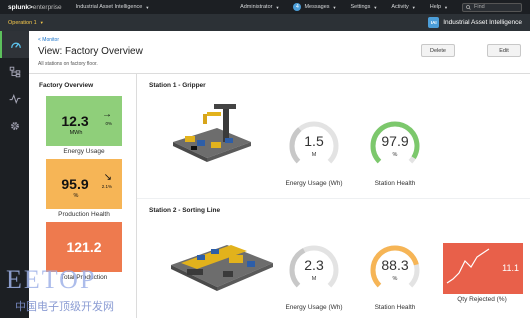 This screenshot has height=318, width=530. Describe the element at coordinates (479, 7) in the screenshot. I see `find-placeholder: Find` at that location.